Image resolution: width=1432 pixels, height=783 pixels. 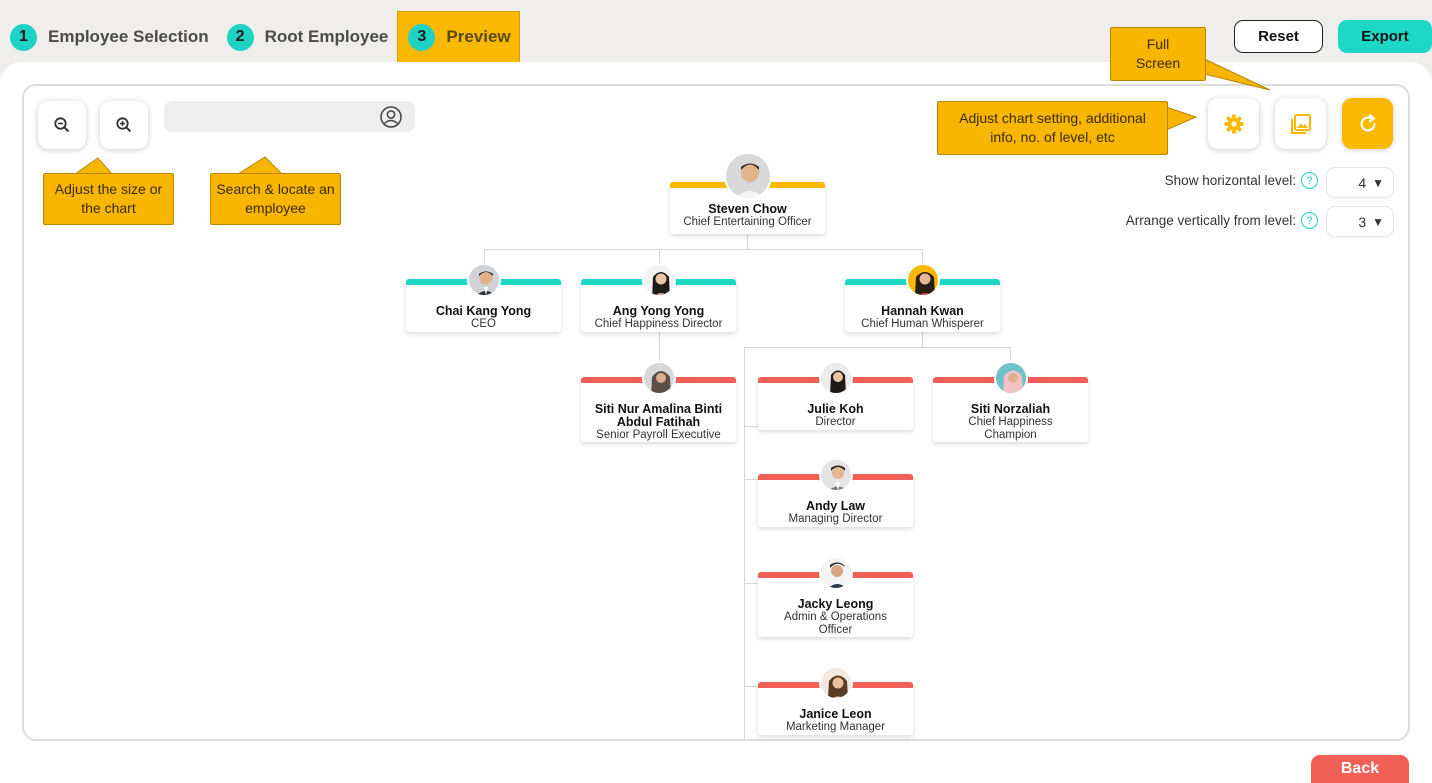 I want to click on settings-button, so click(x=1233, y=123).